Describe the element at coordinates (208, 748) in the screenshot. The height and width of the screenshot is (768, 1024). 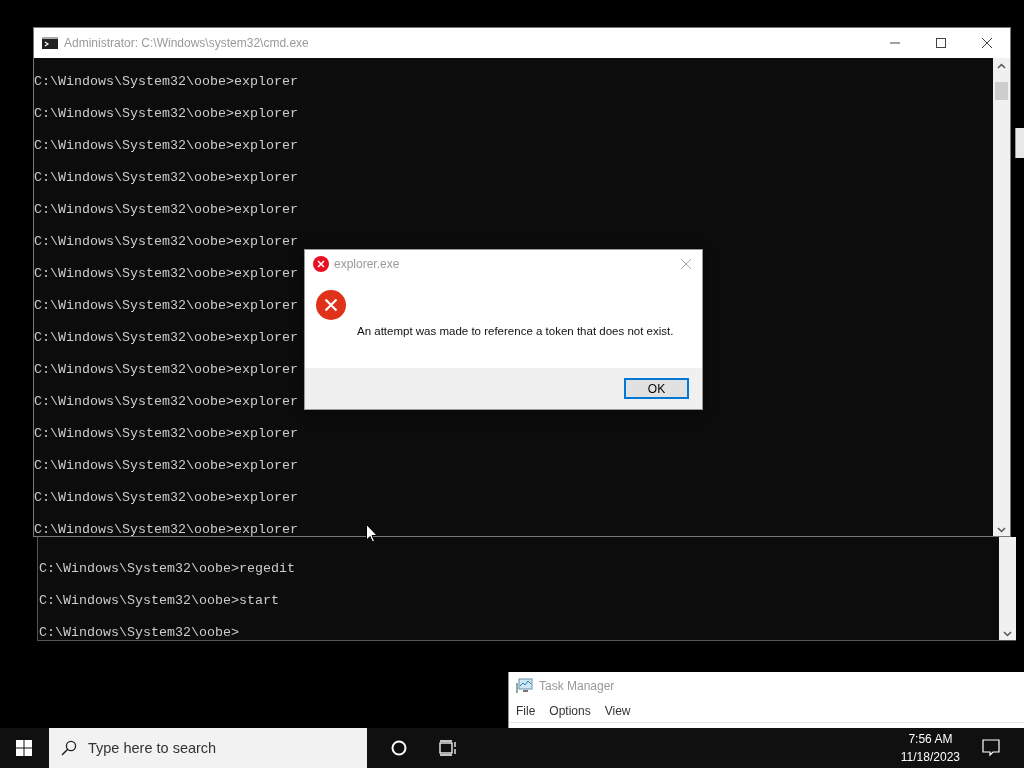
I see `search-field: Type here to search` at that location.